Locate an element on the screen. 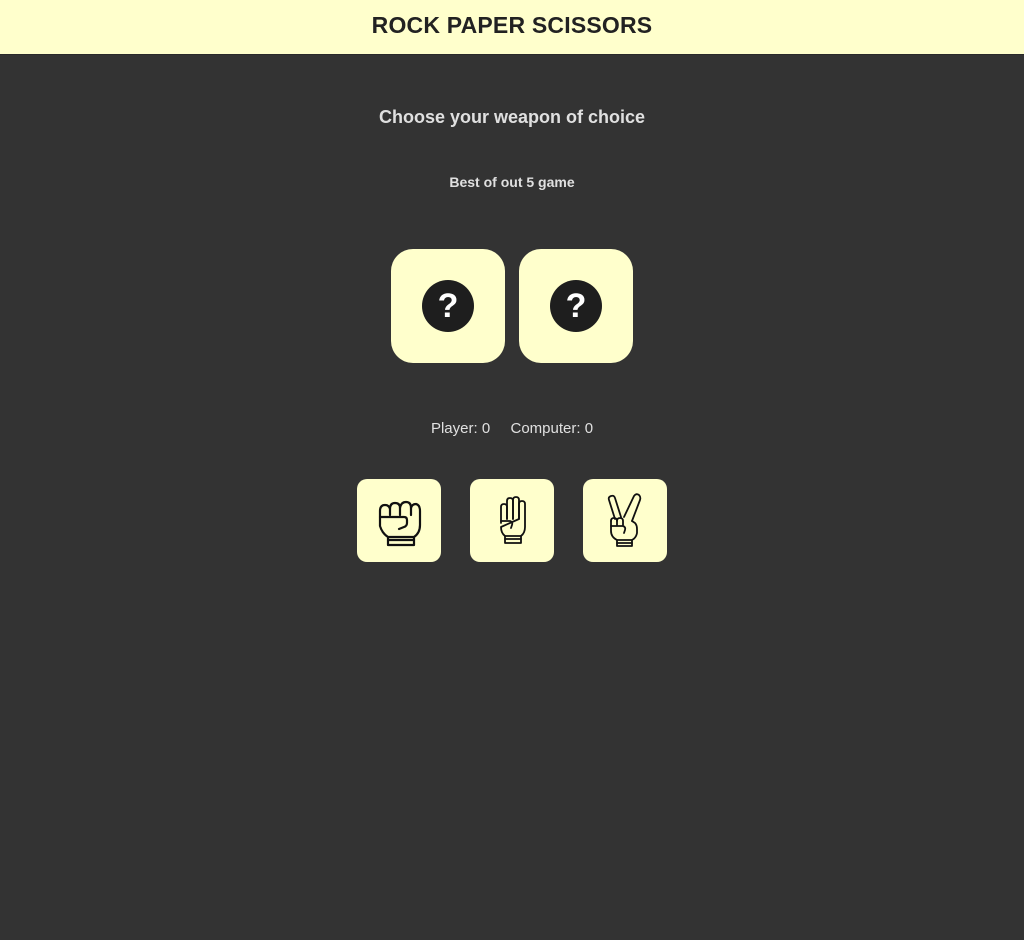  rock-button is located at coordinates (399, 520).